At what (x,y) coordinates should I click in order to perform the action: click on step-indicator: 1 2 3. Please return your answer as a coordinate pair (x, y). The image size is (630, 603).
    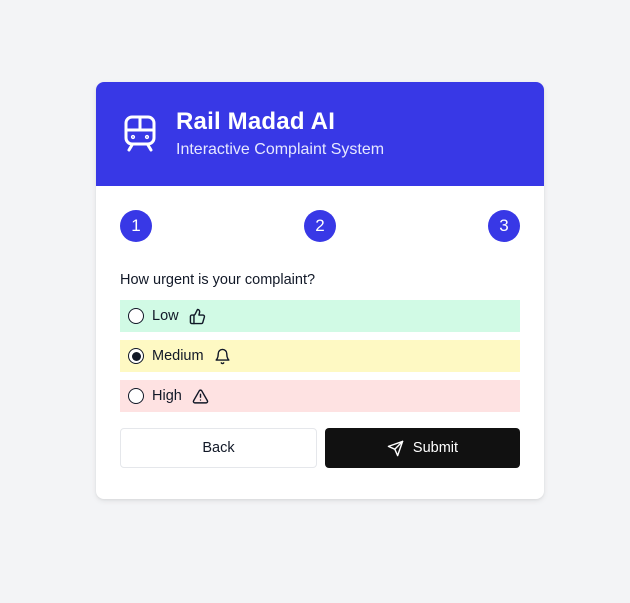
    Looking at the image, I should click on (320, 226).